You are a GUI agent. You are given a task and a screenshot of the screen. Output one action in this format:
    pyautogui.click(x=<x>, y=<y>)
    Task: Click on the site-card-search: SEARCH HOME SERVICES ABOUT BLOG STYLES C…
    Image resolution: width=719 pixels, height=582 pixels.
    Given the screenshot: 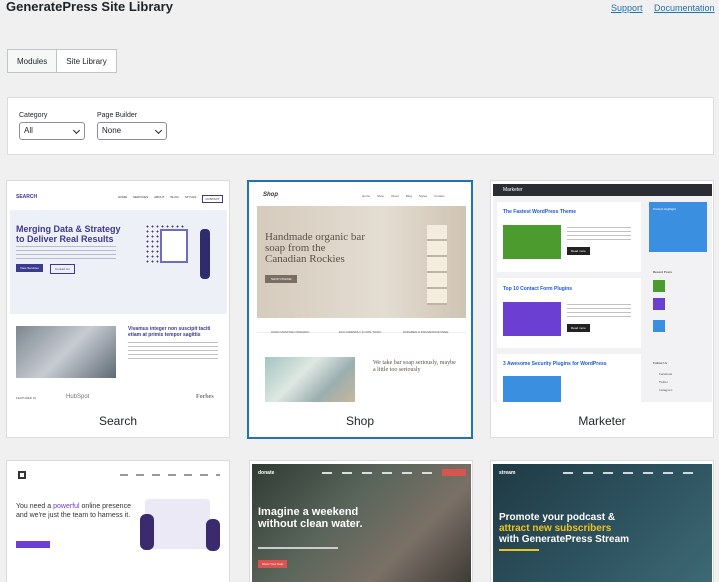 What is the action you would take?
    pyautogui.click(x=118, y=309)
    